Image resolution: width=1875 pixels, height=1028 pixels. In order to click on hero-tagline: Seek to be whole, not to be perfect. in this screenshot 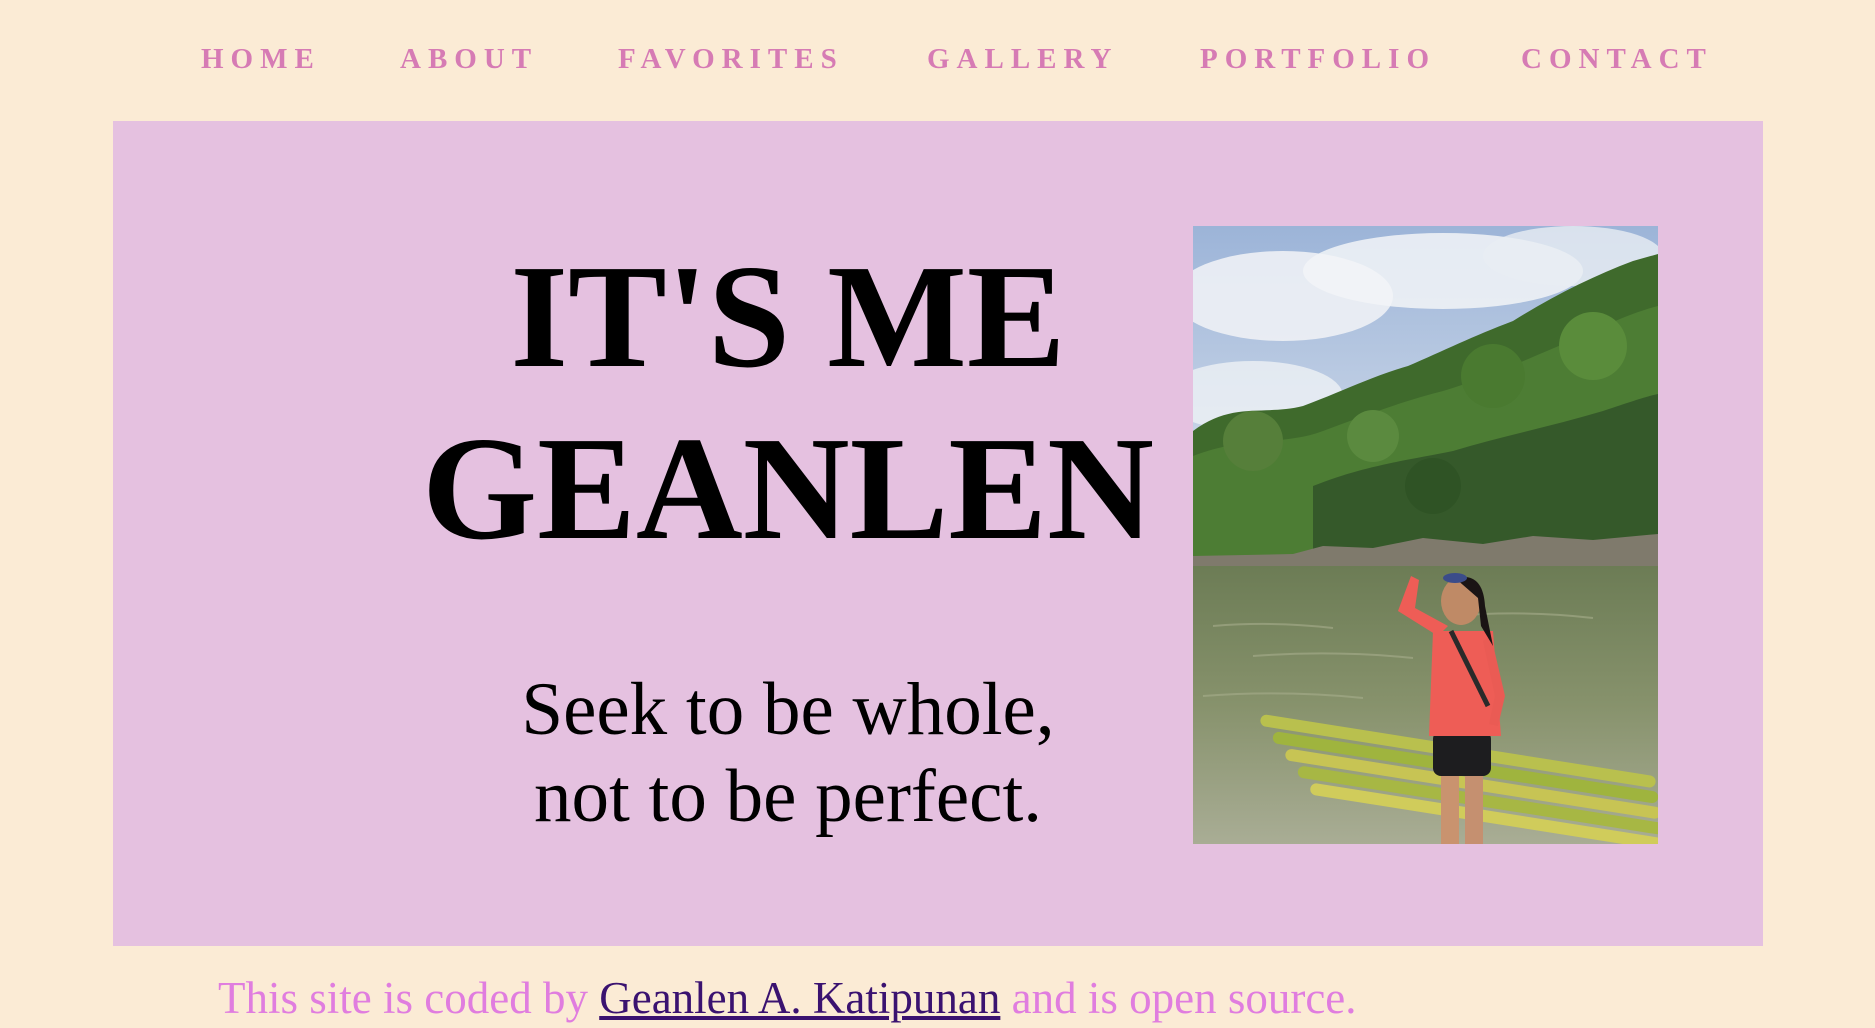, I will do `click(788, 753)`.